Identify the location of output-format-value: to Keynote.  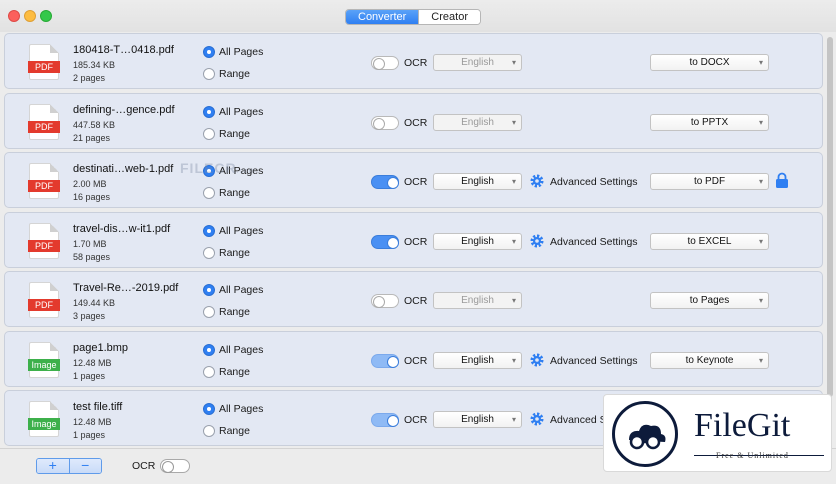
(709, 360).